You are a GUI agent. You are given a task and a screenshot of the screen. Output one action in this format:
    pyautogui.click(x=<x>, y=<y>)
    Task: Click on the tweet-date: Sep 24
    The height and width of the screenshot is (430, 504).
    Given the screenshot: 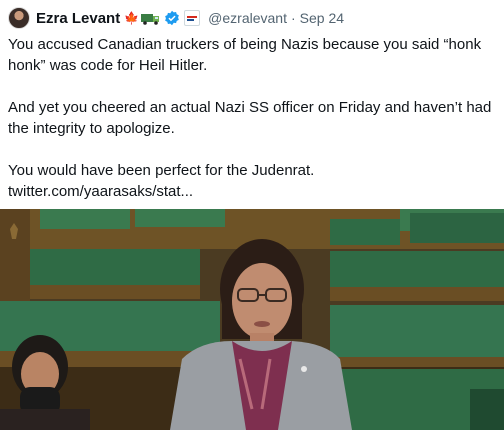 What is the action you would take?
    pyautogui.click(x=322, y=18)
    